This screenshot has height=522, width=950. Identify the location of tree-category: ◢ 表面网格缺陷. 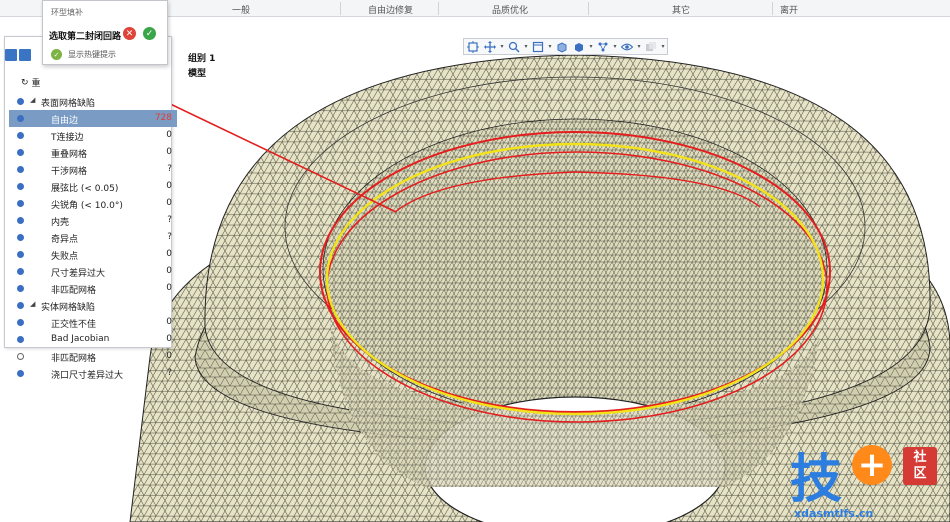
(93, 101).